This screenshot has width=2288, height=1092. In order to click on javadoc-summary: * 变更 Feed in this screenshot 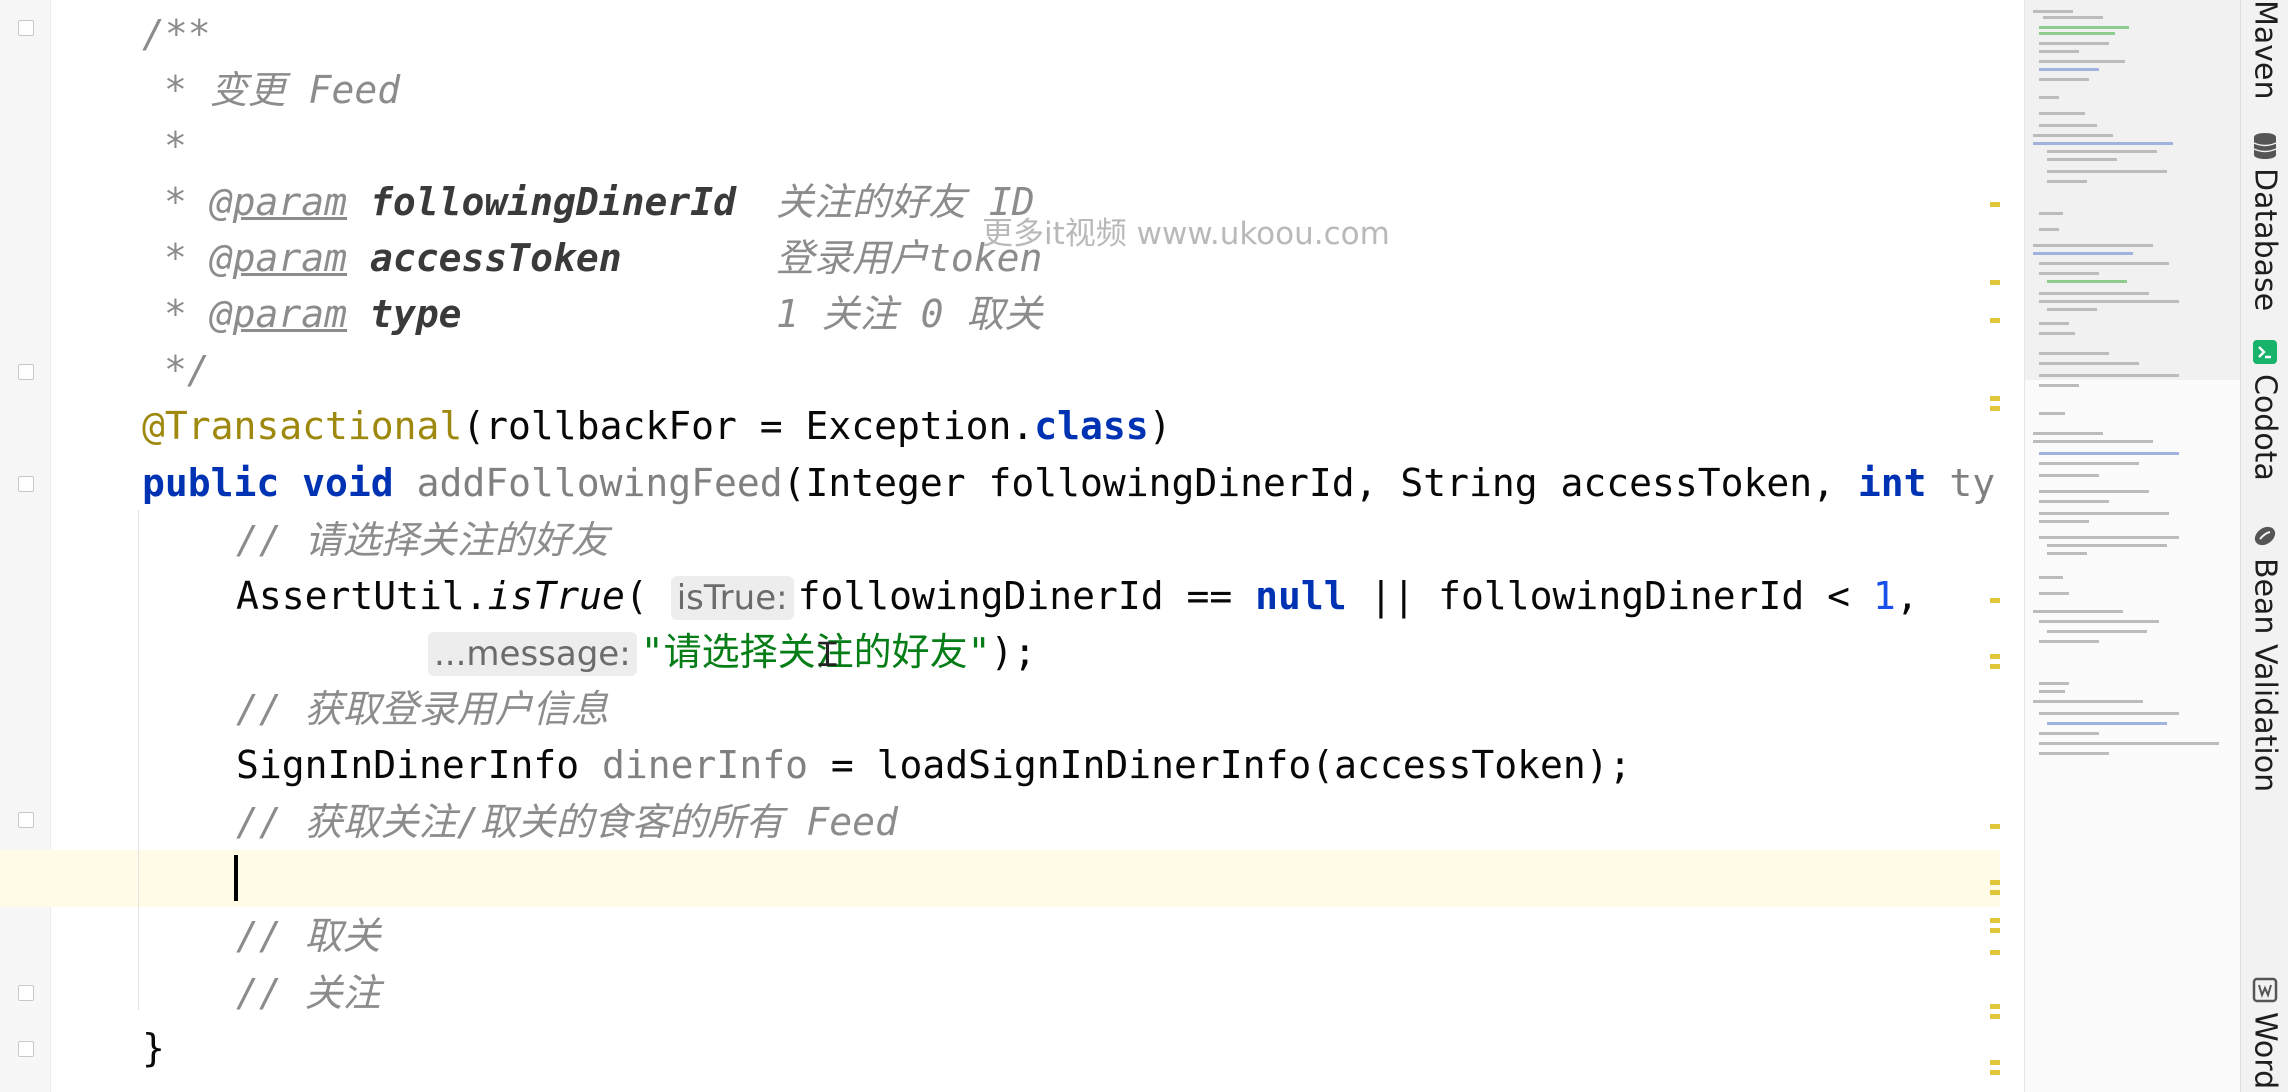, I will do `click(282, 90)`.